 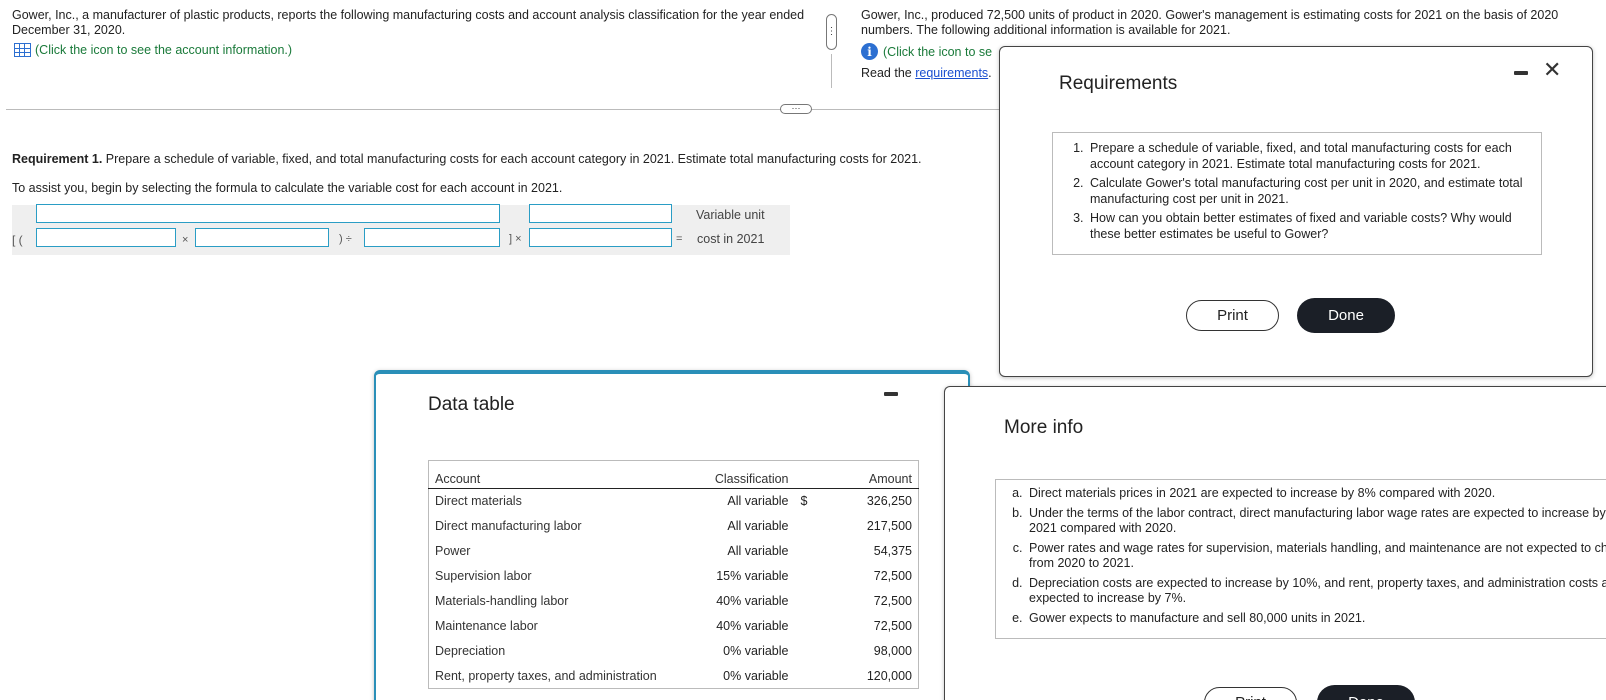 I want to click on more-info-title: More info, so click(x=1044, y=427).